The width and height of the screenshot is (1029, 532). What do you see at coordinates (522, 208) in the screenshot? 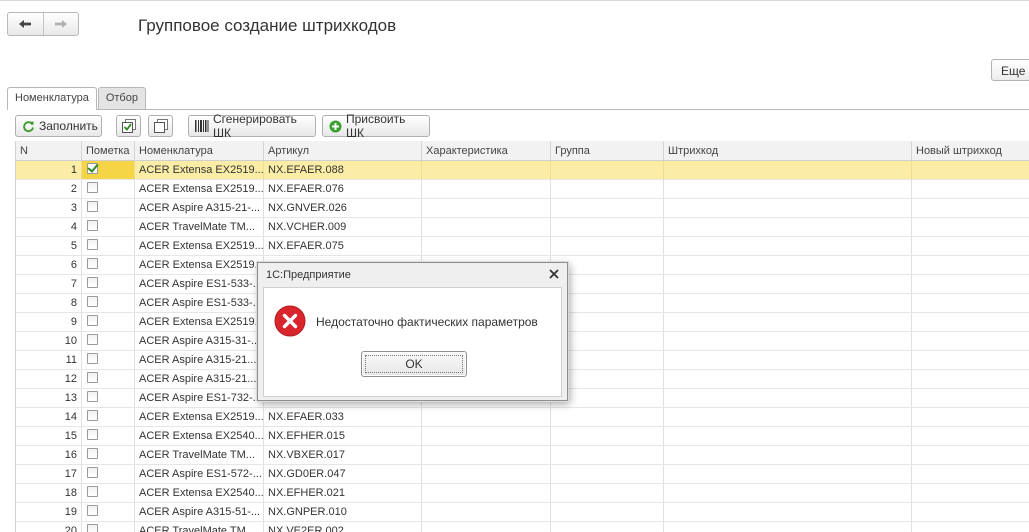
I see `table-row: 3 ACER Aspire A315-21-... NX.GNVER.026` at bounding box center [522, 208].